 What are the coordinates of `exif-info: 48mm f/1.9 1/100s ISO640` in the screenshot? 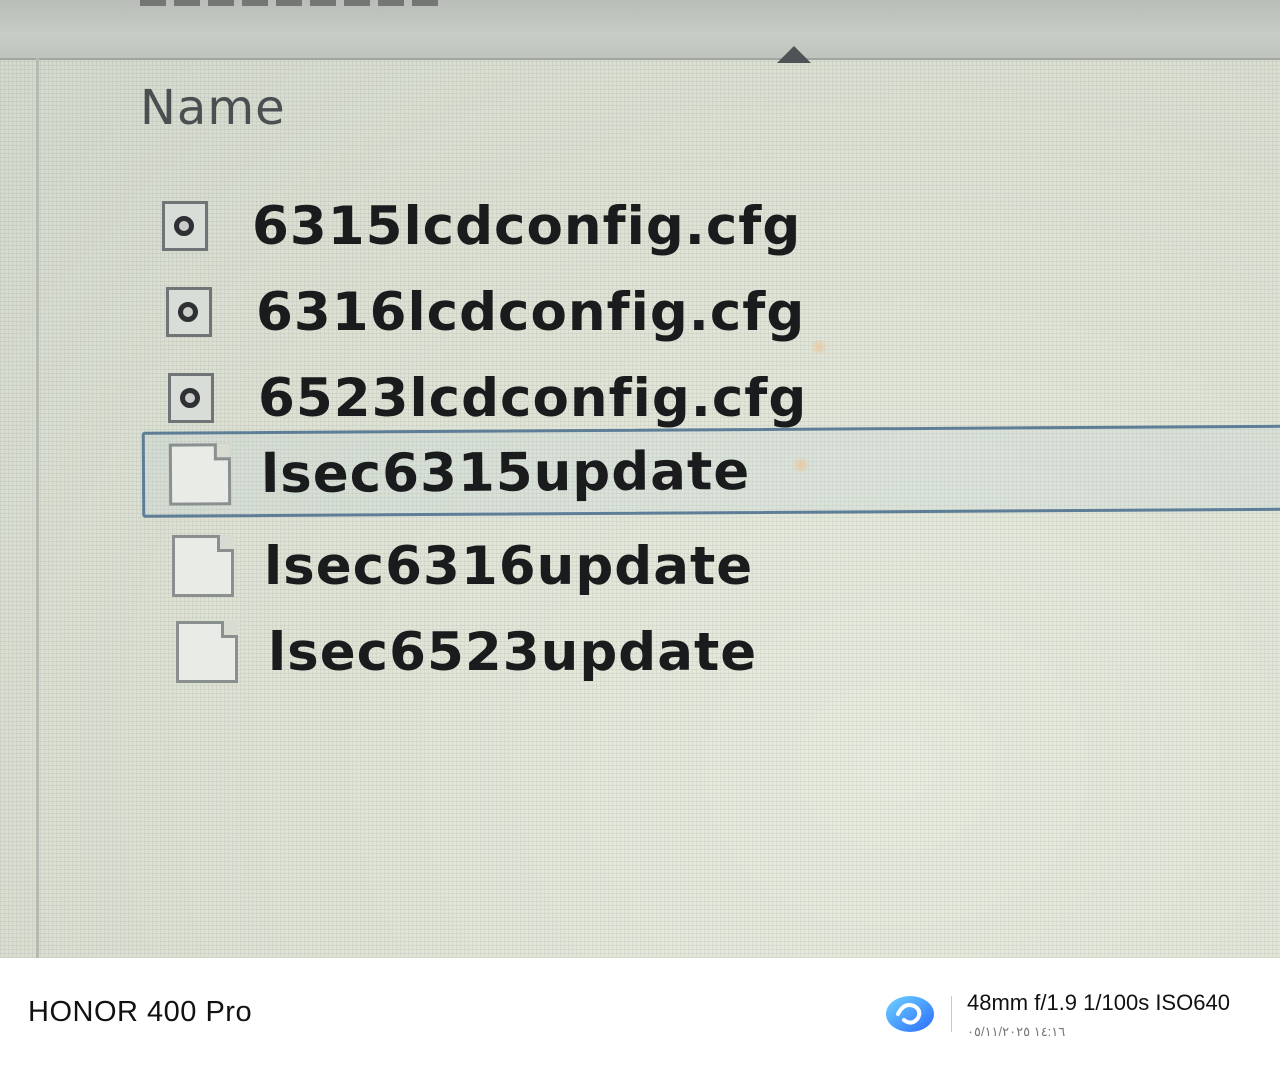 It's located at (1098, 1002).